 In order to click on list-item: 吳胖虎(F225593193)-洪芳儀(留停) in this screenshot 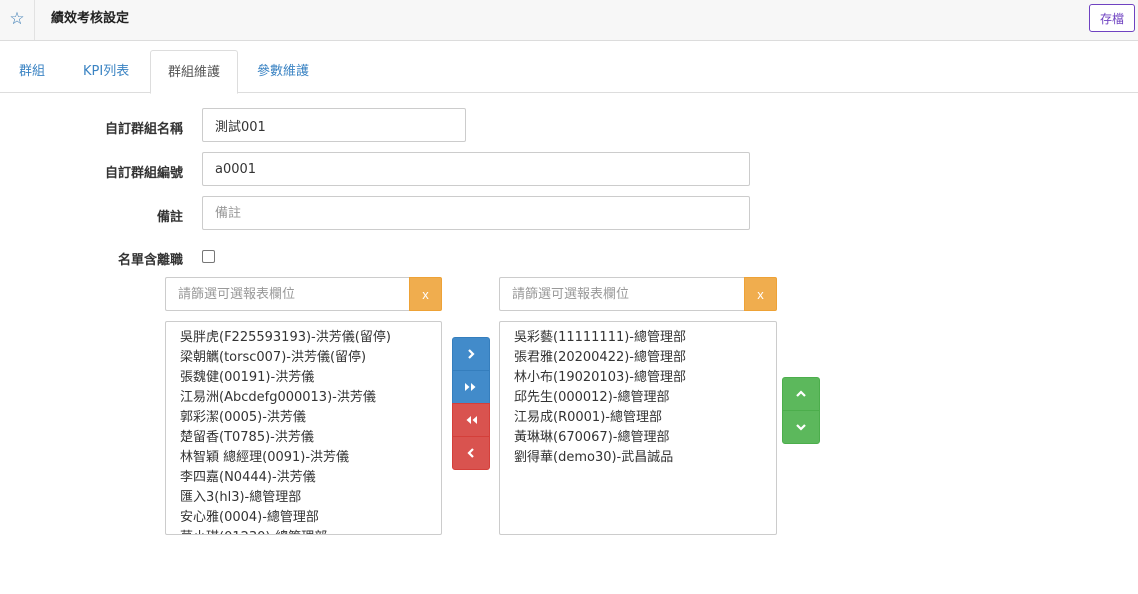, I will do `click(310, 338)`.